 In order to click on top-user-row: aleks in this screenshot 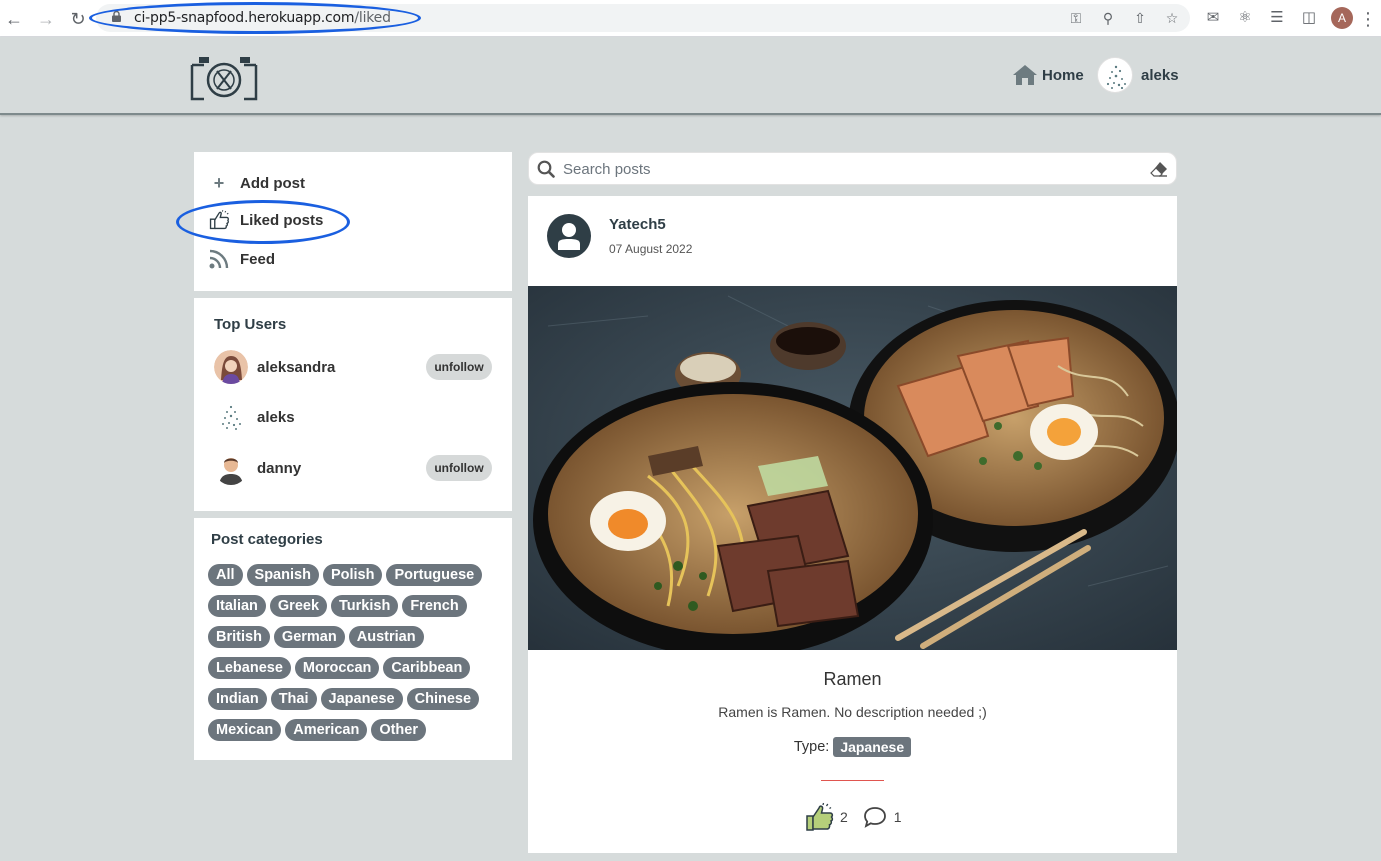, I will do `click(353, 417)`.